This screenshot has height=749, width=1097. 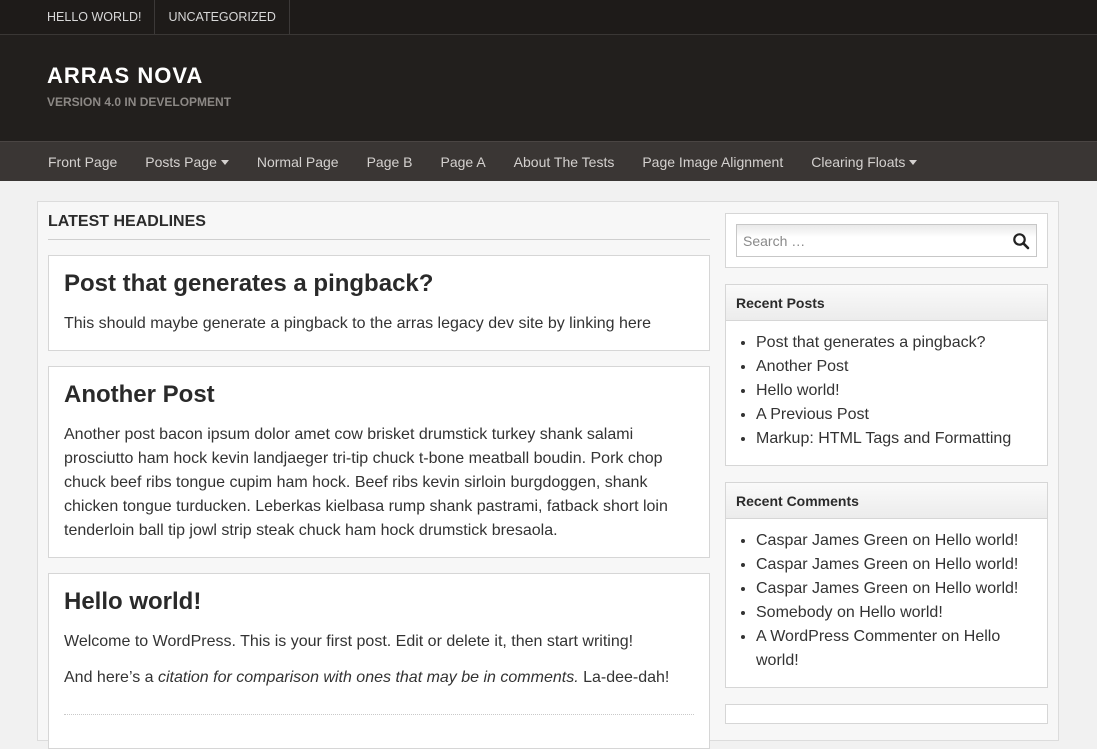 I want to click on widget-partial, so click(x=886, y=714).